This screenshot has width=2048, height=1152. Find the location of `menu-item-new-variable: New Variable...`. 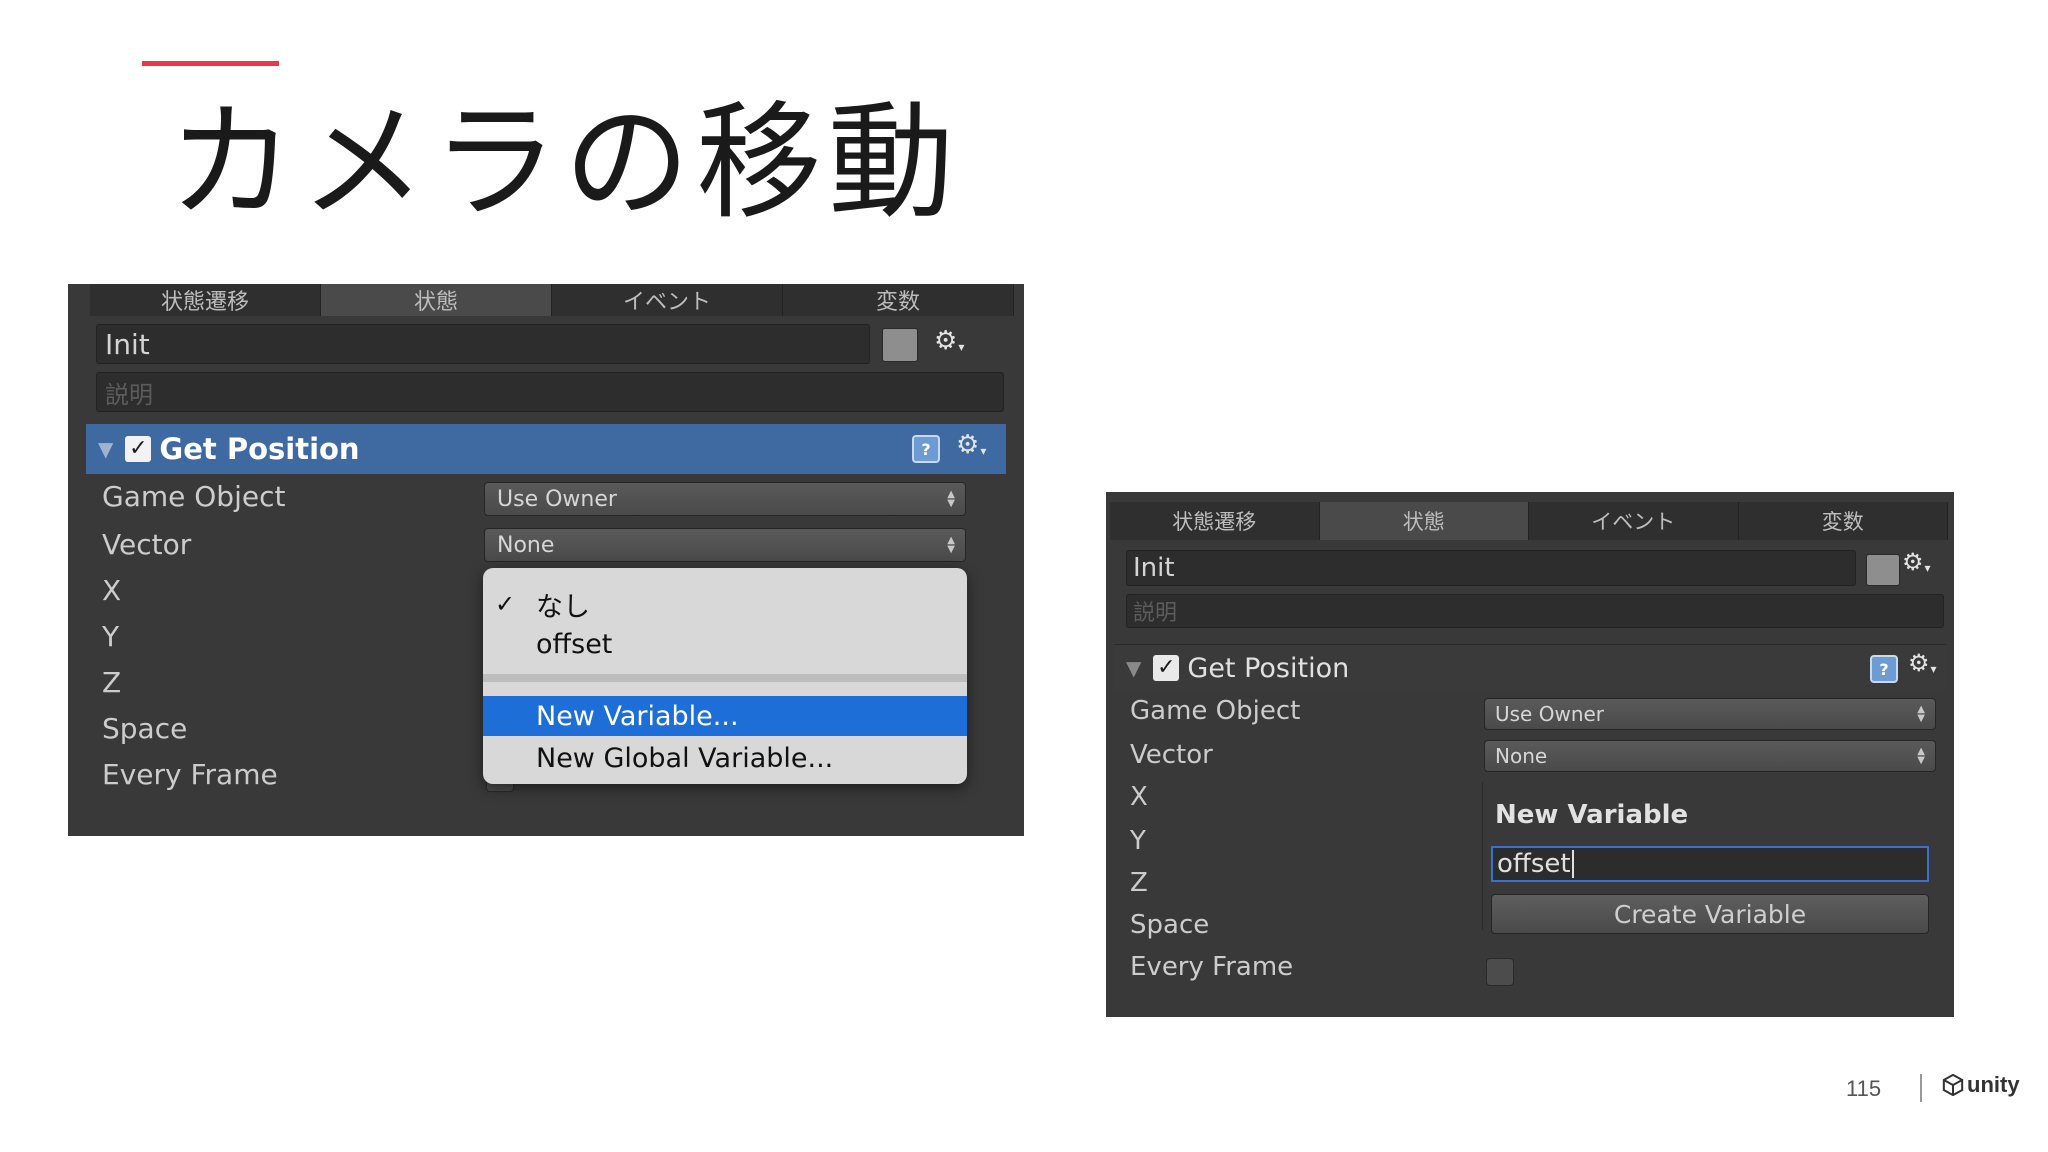

menu-item-new-variable: New Variable... is located at coordinates (725, 716).